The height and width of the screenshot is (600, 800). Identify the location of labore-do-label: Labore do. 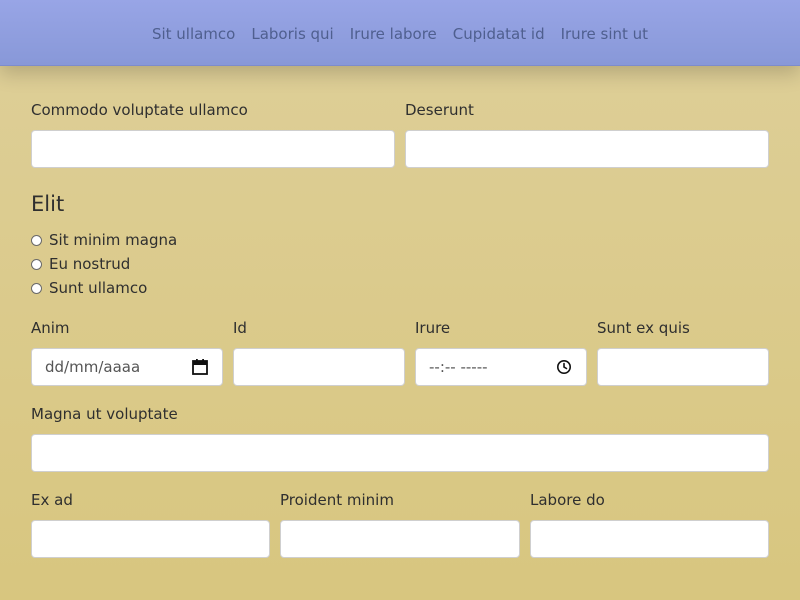
(567, 500).